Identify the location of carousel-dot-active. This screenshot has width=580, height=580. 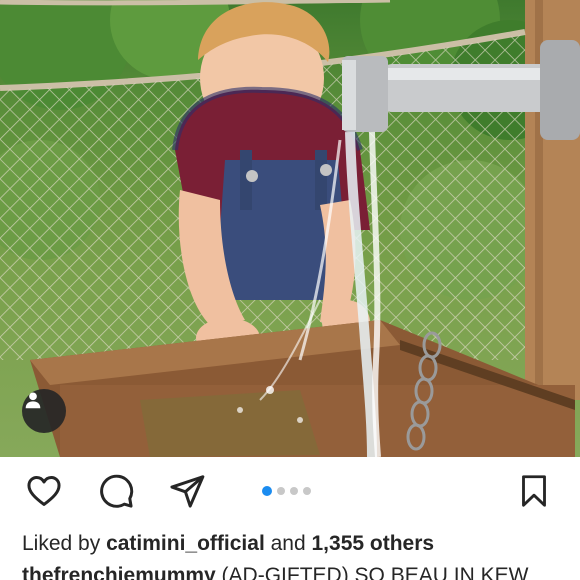
(267, 491).